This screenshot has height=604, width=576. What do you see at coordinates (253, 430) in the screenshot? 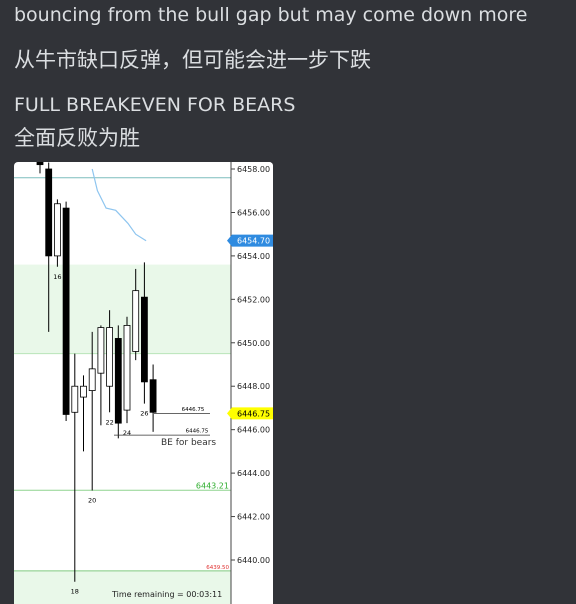
I see `y-tick-label: 6446.00` at bounding box center [253, 430].